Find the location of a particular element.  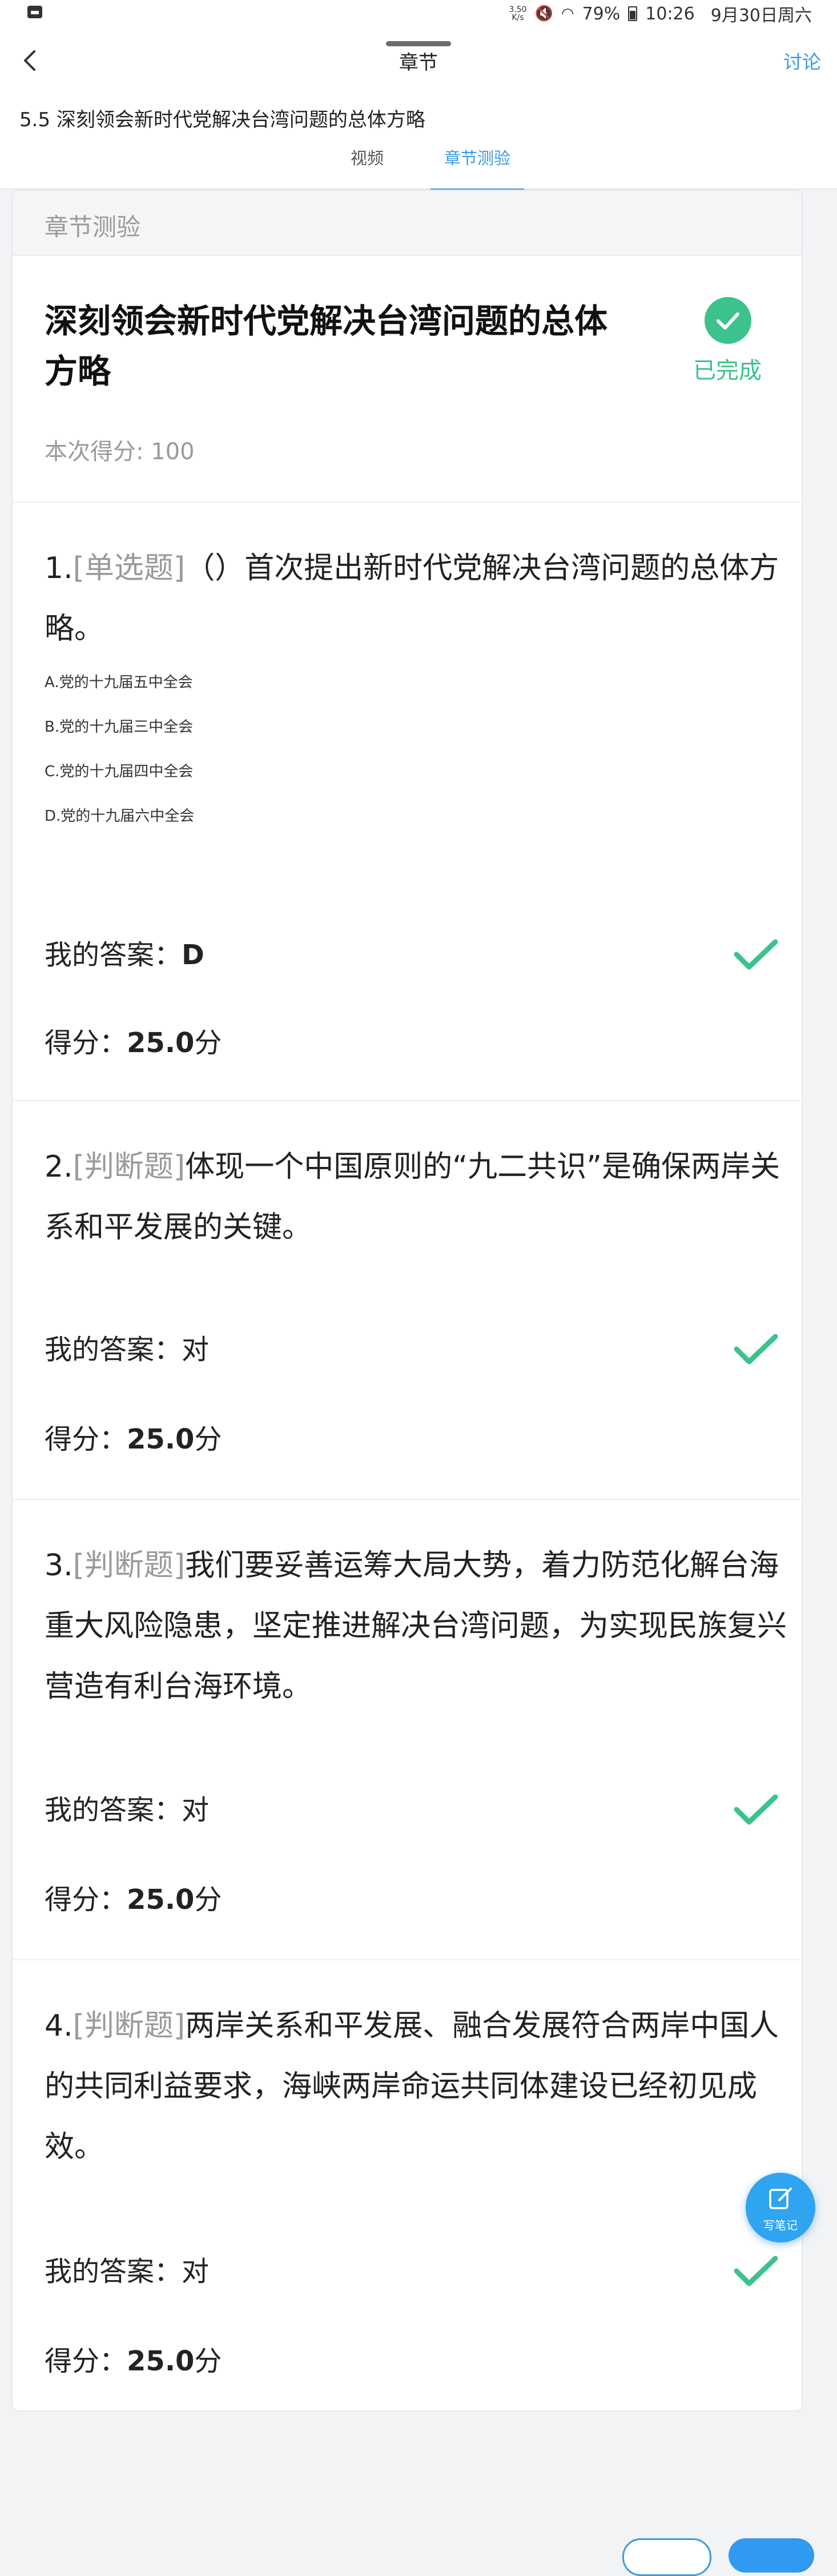

question-text: 1.[单选题]（）首次提出新时代党解决台湾问题的总体方略。 is located at coordinates (416, 598).